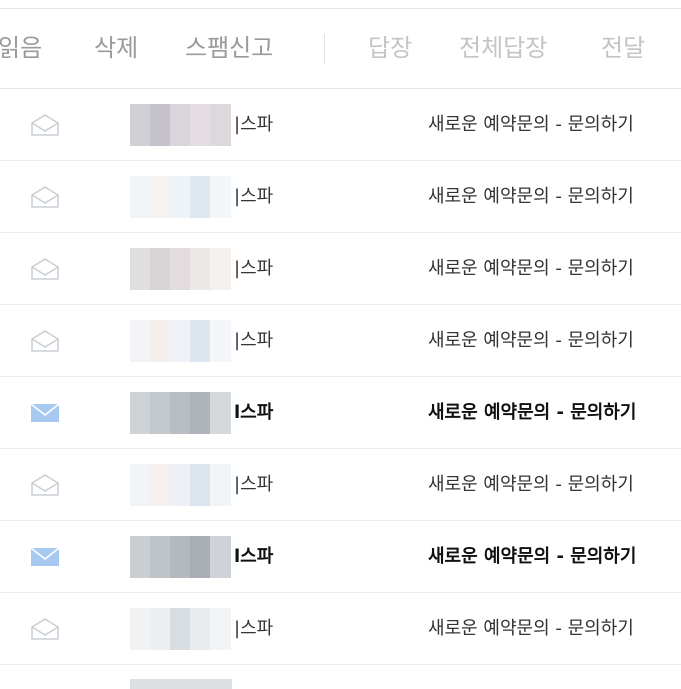  I want to click on toolbar-divider, so click(324, 49).